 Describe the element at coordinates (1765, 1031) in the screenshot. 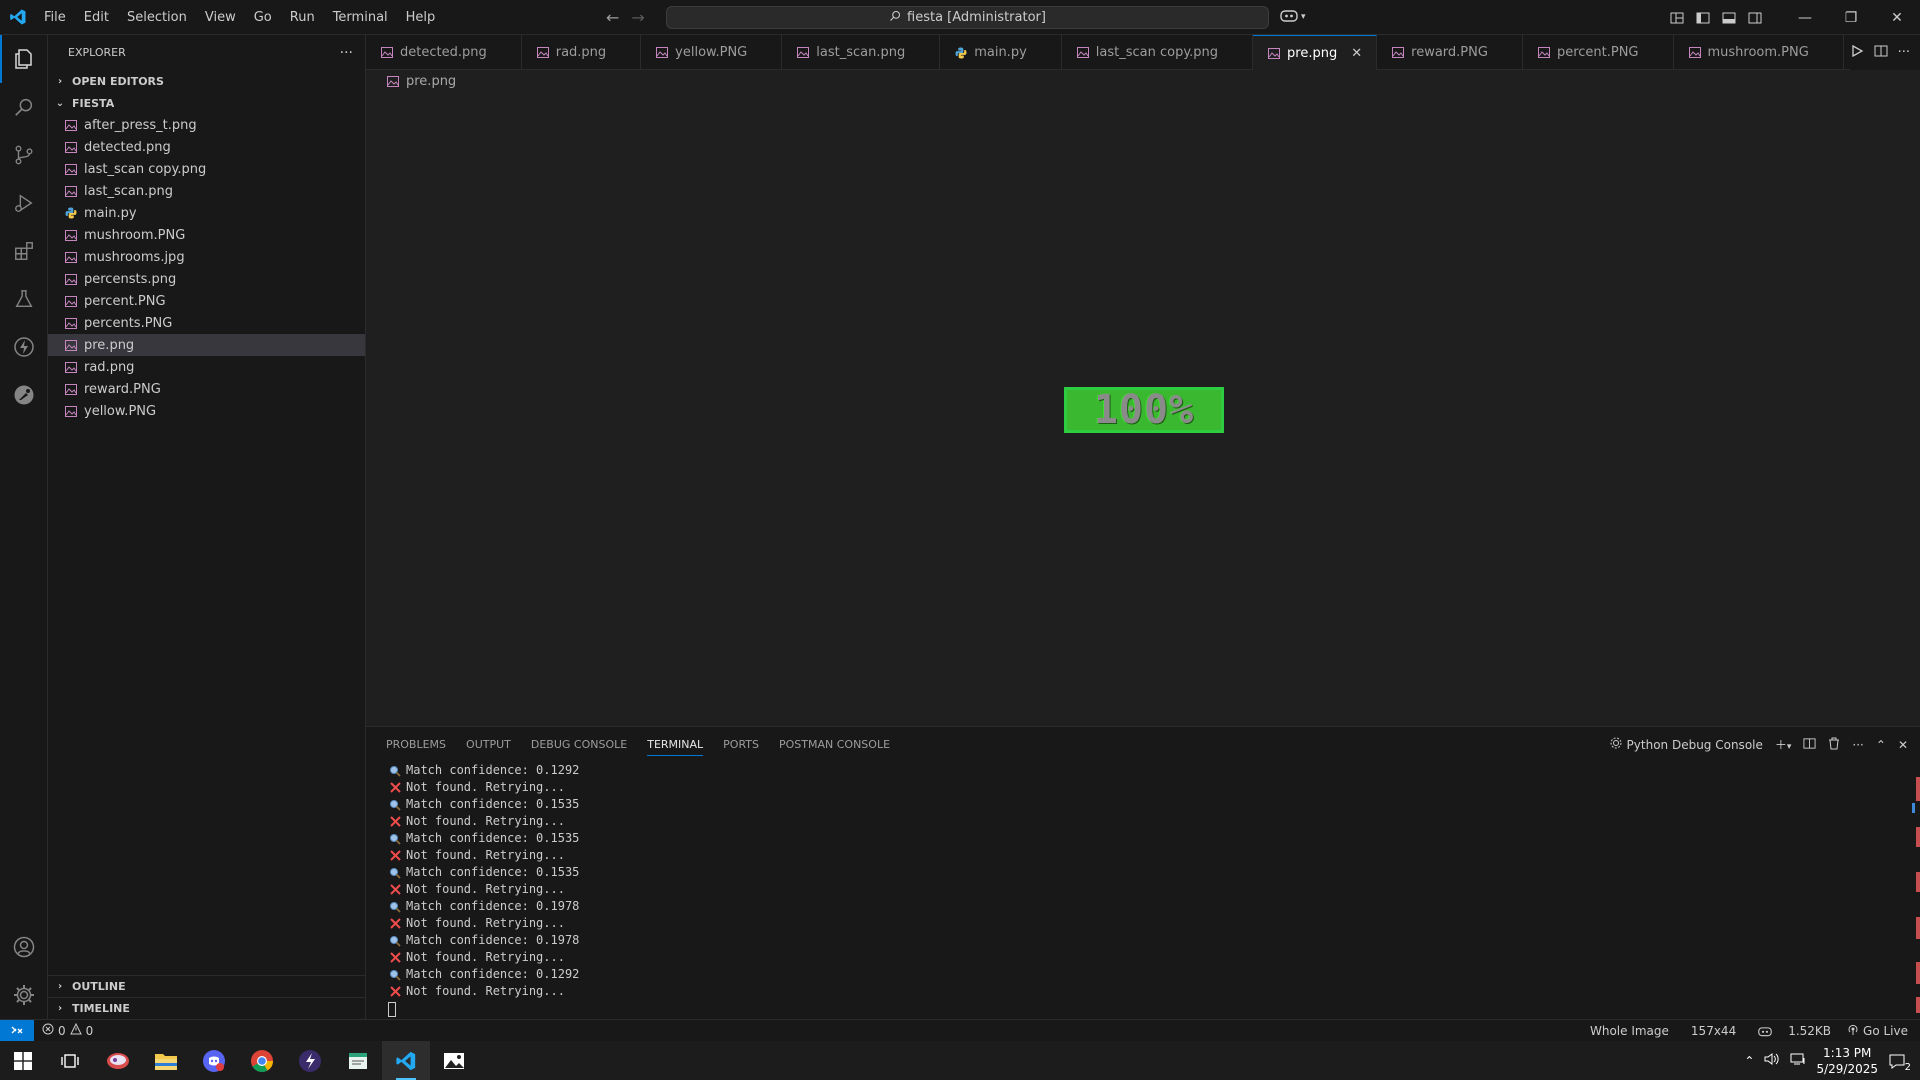

I see `copilot-status-icon` at that location.